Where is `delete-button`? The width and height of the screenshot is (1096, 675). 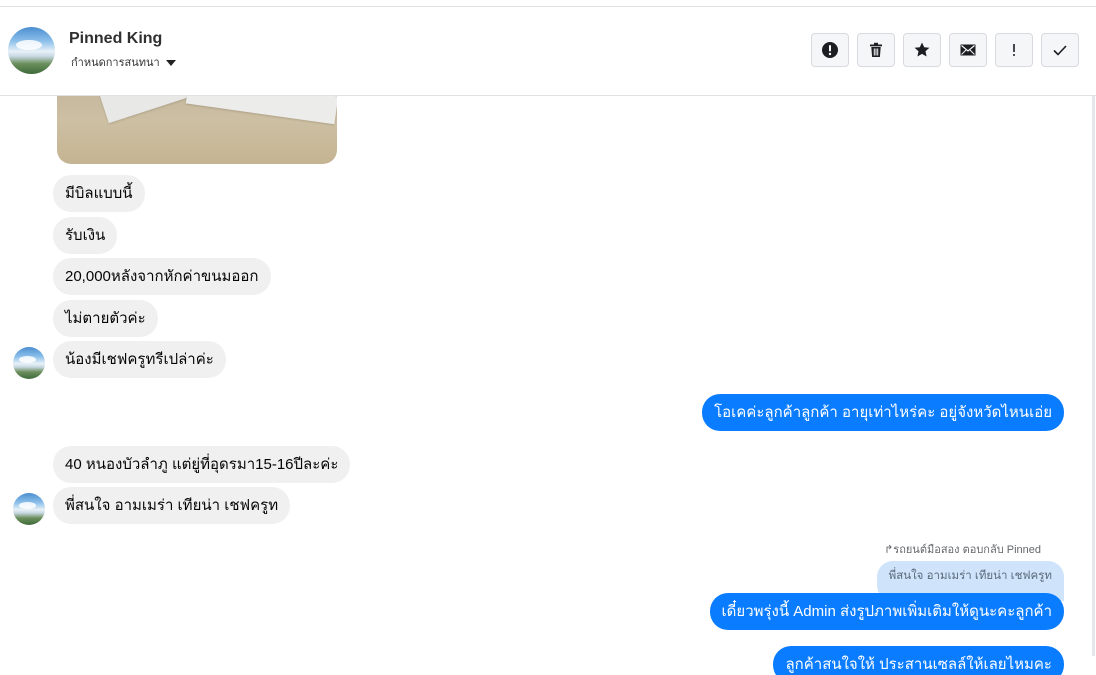
delete-button is located at coordinates (876, 50).